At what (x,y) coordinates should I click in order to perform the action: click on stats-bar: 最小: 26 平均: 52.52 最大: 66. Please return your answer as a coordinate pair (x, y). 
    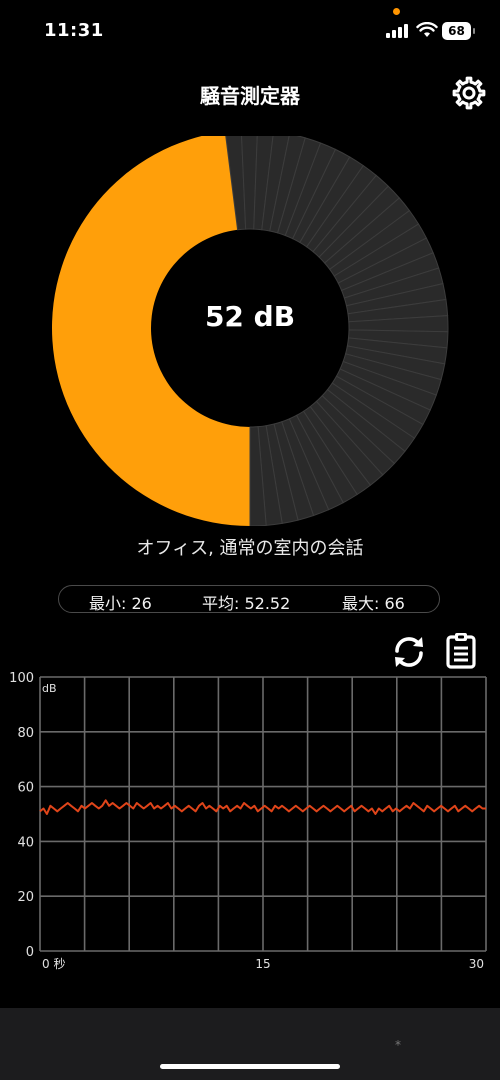
    Looking at the image, I should click on (249, 599).